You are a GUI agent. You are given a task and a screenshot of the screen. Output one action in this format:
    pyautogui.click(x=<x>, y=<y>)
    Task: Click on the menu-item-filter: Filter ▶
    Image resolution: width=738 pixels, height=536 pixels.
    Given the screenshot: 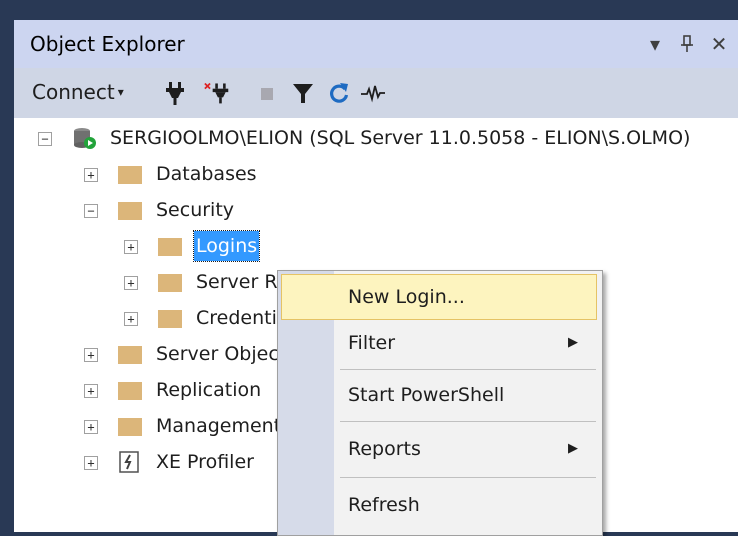 What is the action you would take?
    pyautogui.click(x=439, y=343)
    